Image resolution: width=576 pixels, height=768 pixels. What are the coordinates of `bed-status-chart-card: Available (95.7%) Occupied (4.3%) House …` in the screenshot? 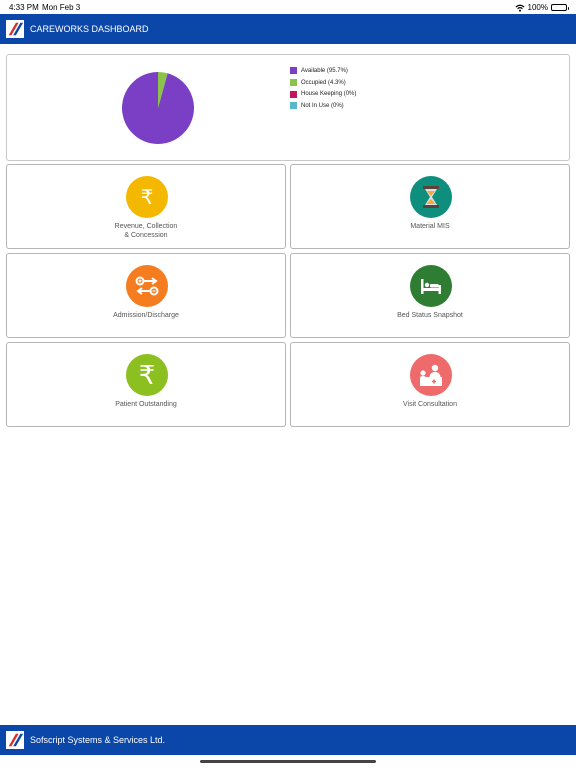 It's located at (288, 107).